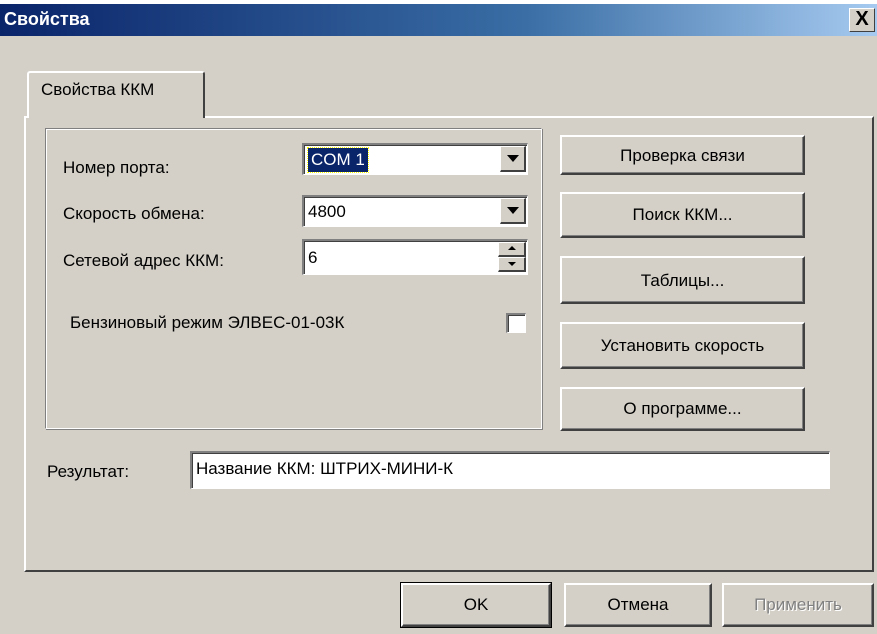 The height and width of the screenshot is (634, 877). Describe the element at coordinates (116, 167) in the screenshot. I see `port-label: Номер порта:` at that location.